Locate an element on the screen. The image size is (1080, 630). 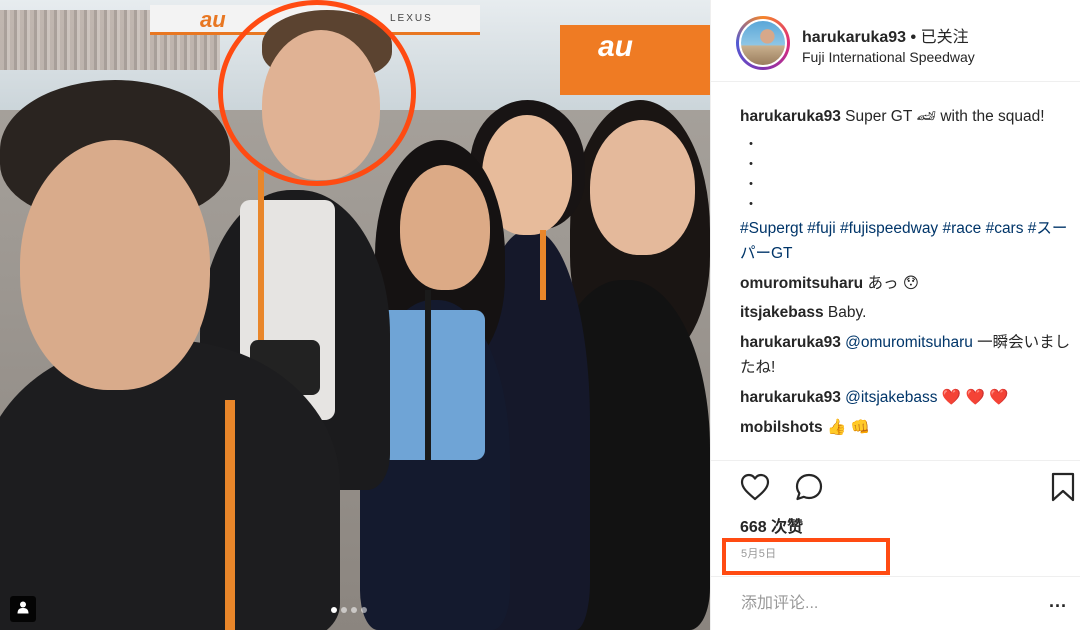
avatar-story-ring is located at coordinates (763, 43).